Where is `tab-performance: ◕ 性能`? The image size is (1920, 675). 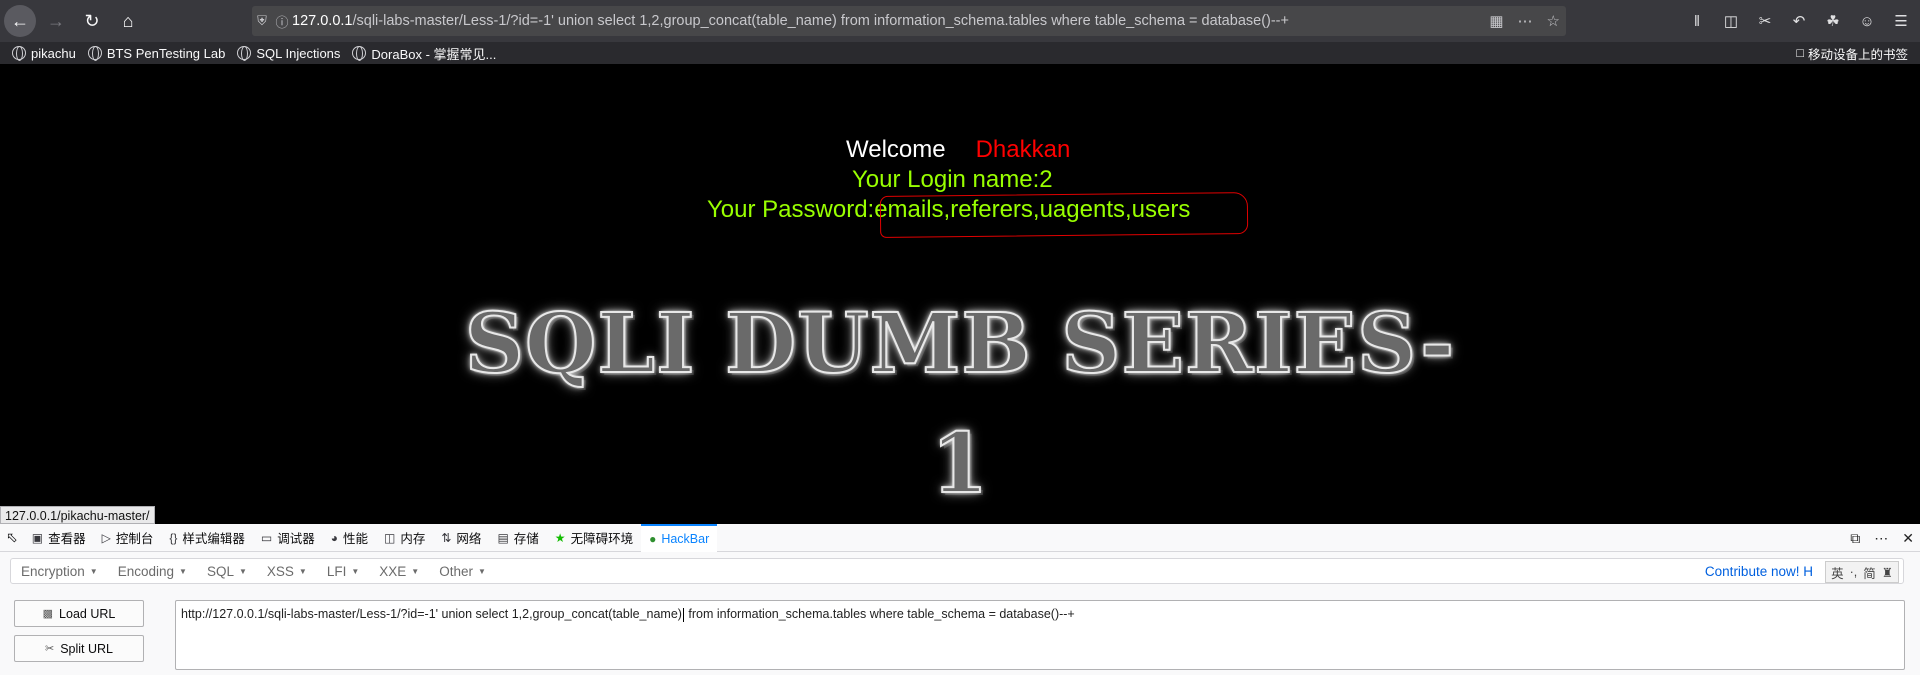 tab-performance: ◕ 性能 is located at coordinates (349, 538).